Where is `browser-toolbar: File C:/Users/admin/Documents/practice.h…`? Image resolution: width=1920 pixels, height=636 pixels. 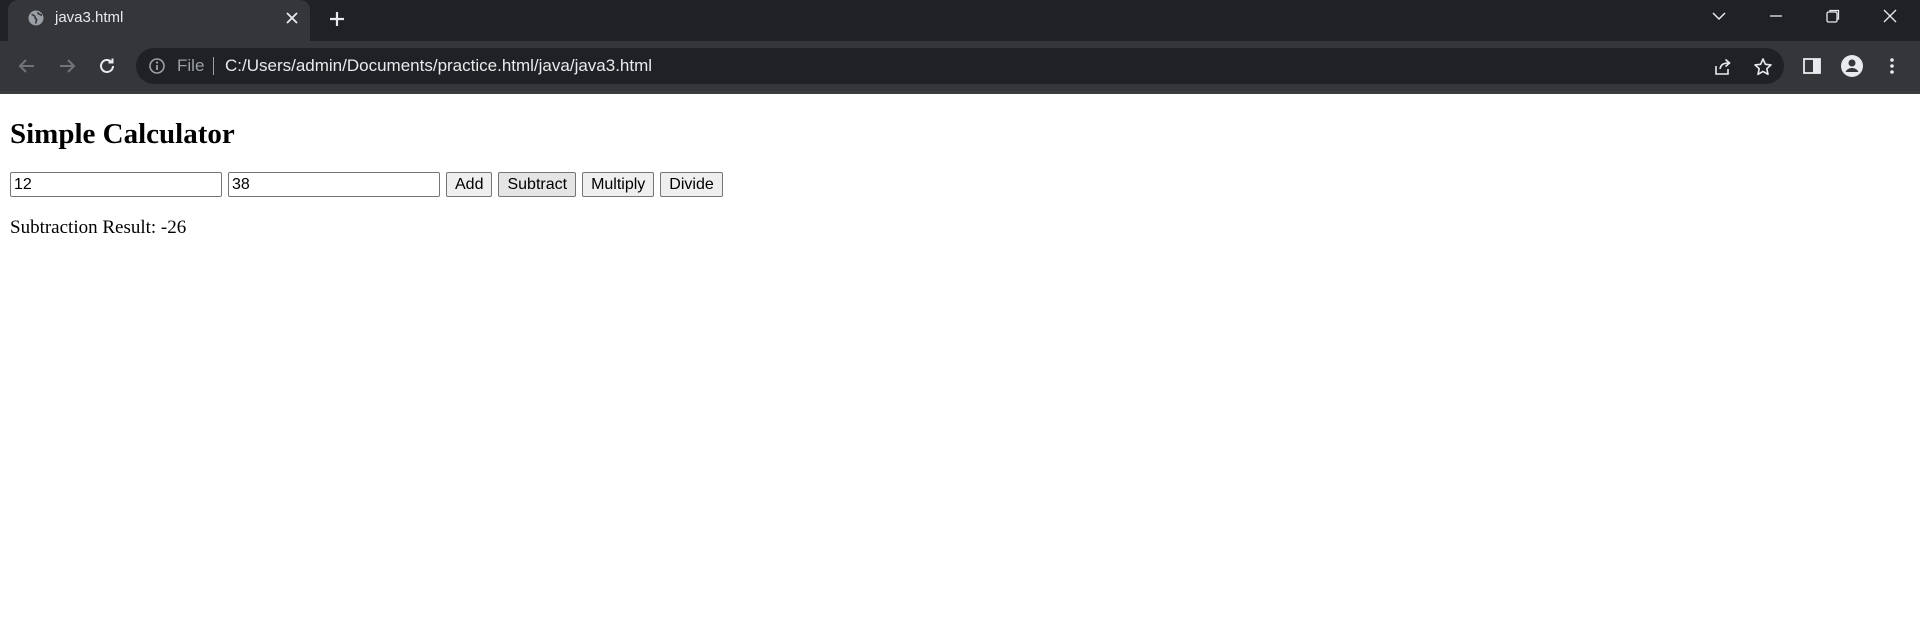
browser-toolbar: File C:/Users/admin/Documents/practice.h… is located at coordinates (960, 66).